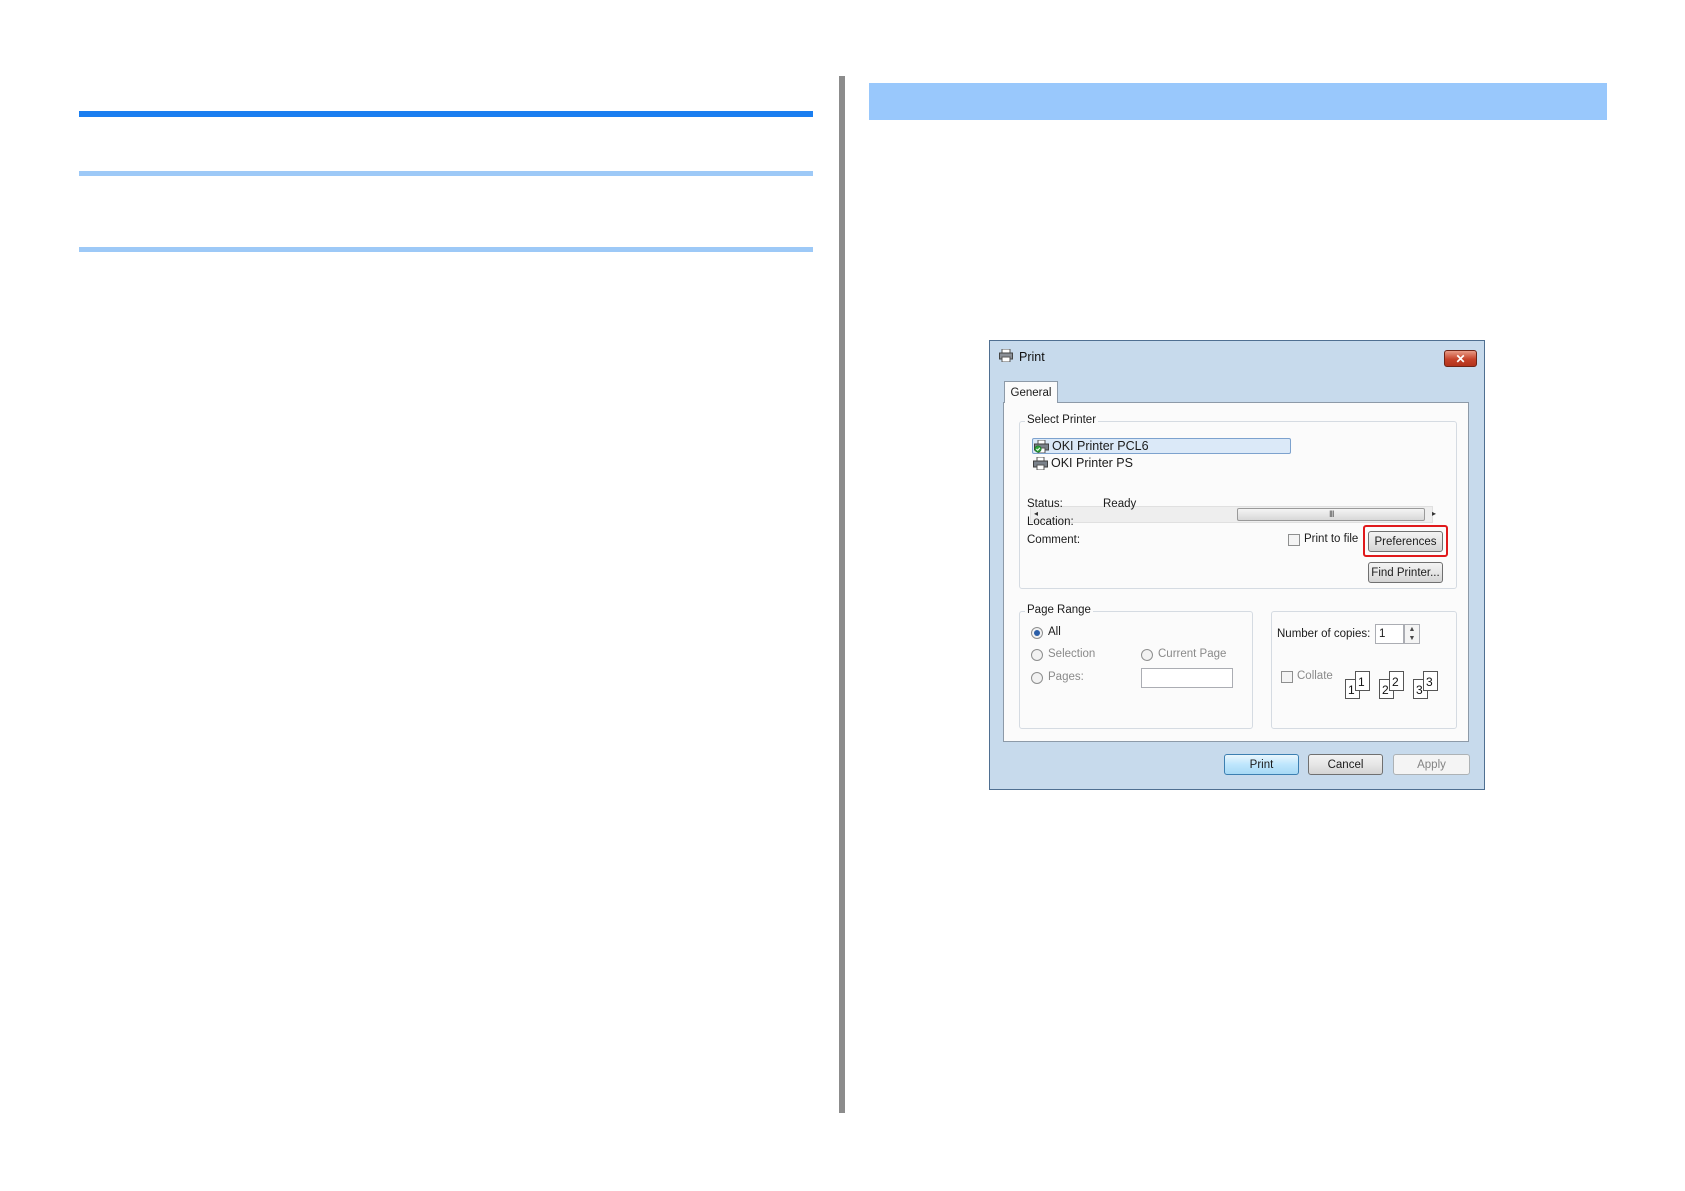 Image resolution: width=1685 pixels, height=1191 pixels. I want to click on print-button: Print, so click(1261, 764).